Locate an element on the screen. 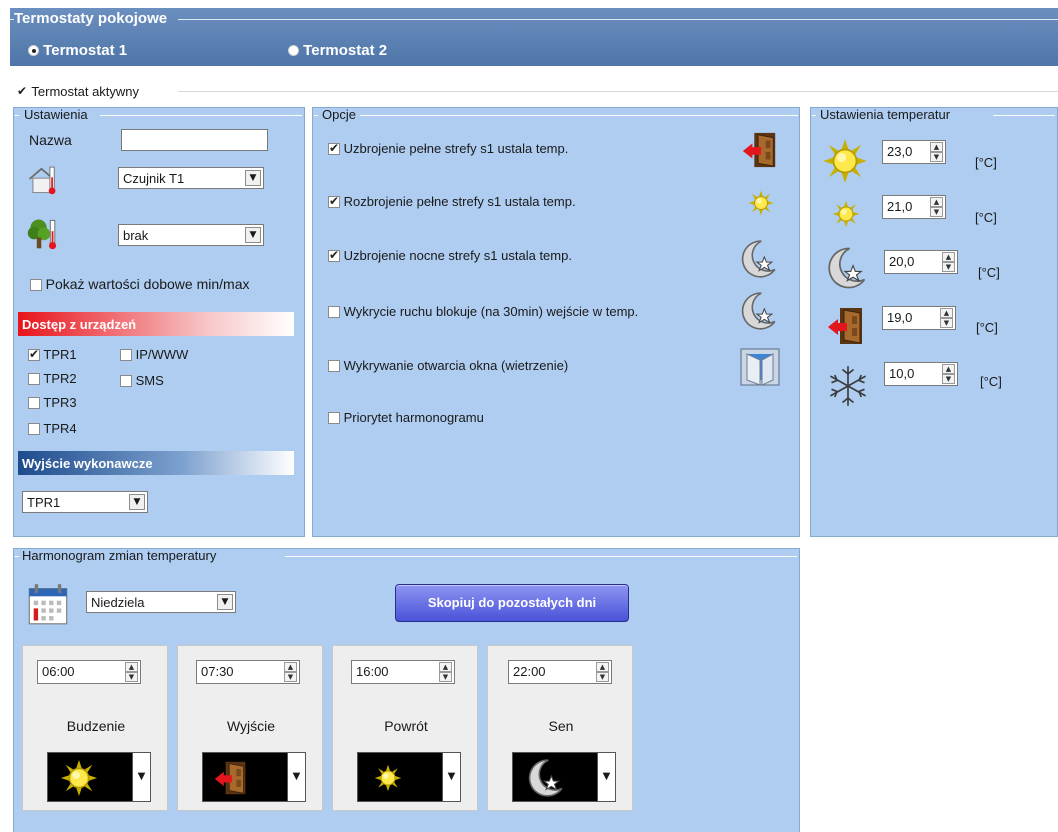 The height and width of the screenshot is (832, 1058). time-input: 07:30 ▲ ▼ is located at coordinates (248, 672).